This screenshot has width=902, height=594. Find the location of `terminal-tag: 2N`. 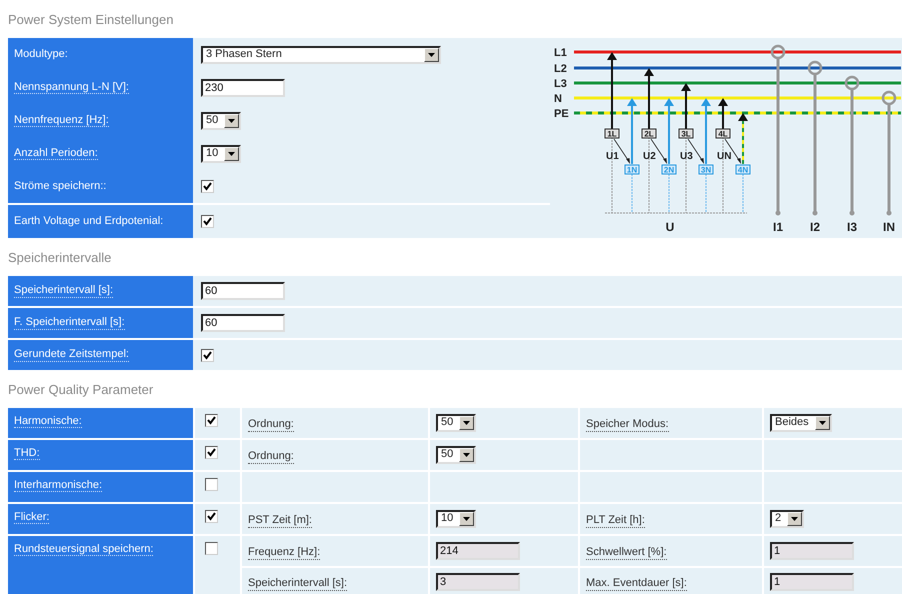

terminal-tag: 2N is located at coordinates (669, 169).